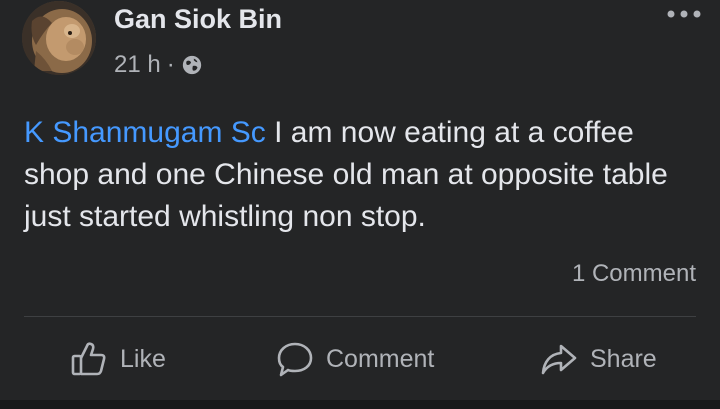 The height and width of the screenshot is (409, 720). What do you see at coordinates (623, 358) in the screenshot?
I see `share-label: Share` at bounding box center [623, 358].